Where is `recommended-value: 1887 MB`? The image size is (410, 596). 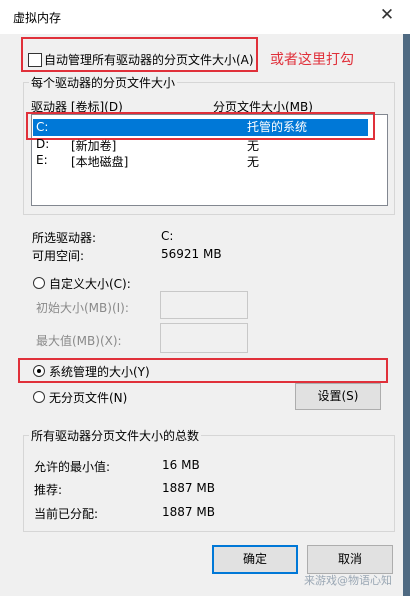
recommended-value: 1887 MB is located at coordinates (188, 488).